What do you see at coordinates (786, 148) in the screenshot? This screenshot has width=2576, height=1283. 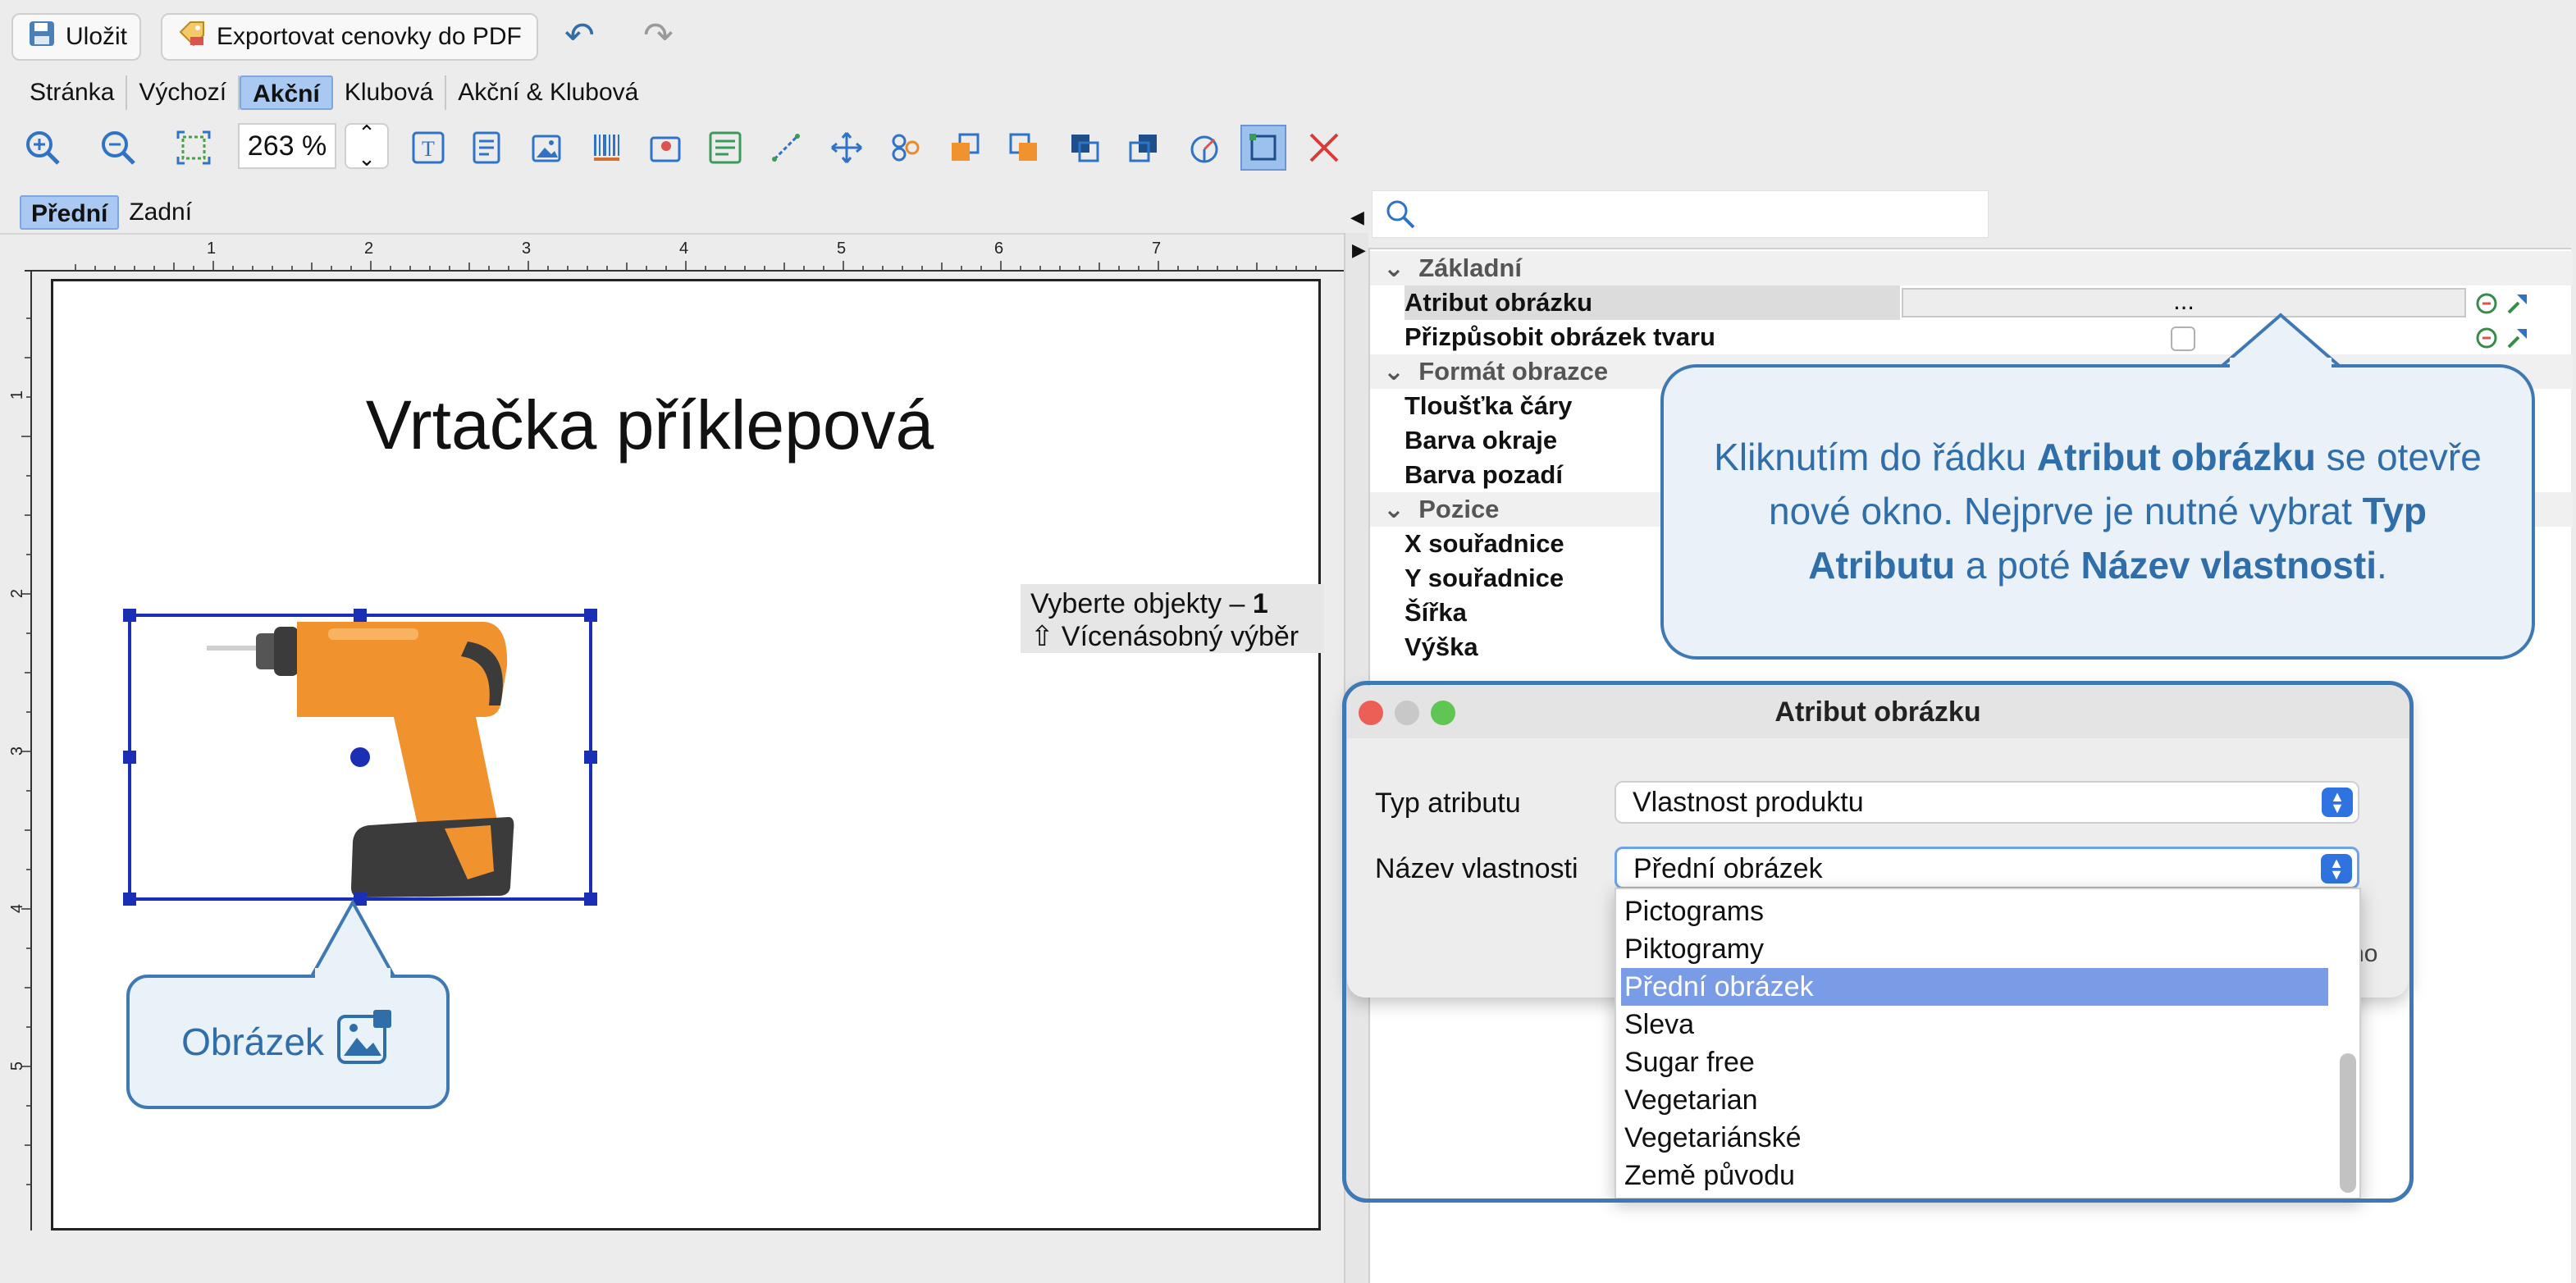 I see `line-tool-icon` at bounding box center [786, 148].